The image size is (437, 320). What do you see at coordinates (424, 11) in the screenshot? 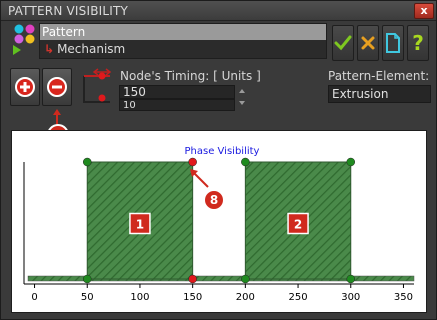
I see `close-button: x` at bounding box center [424, 11].